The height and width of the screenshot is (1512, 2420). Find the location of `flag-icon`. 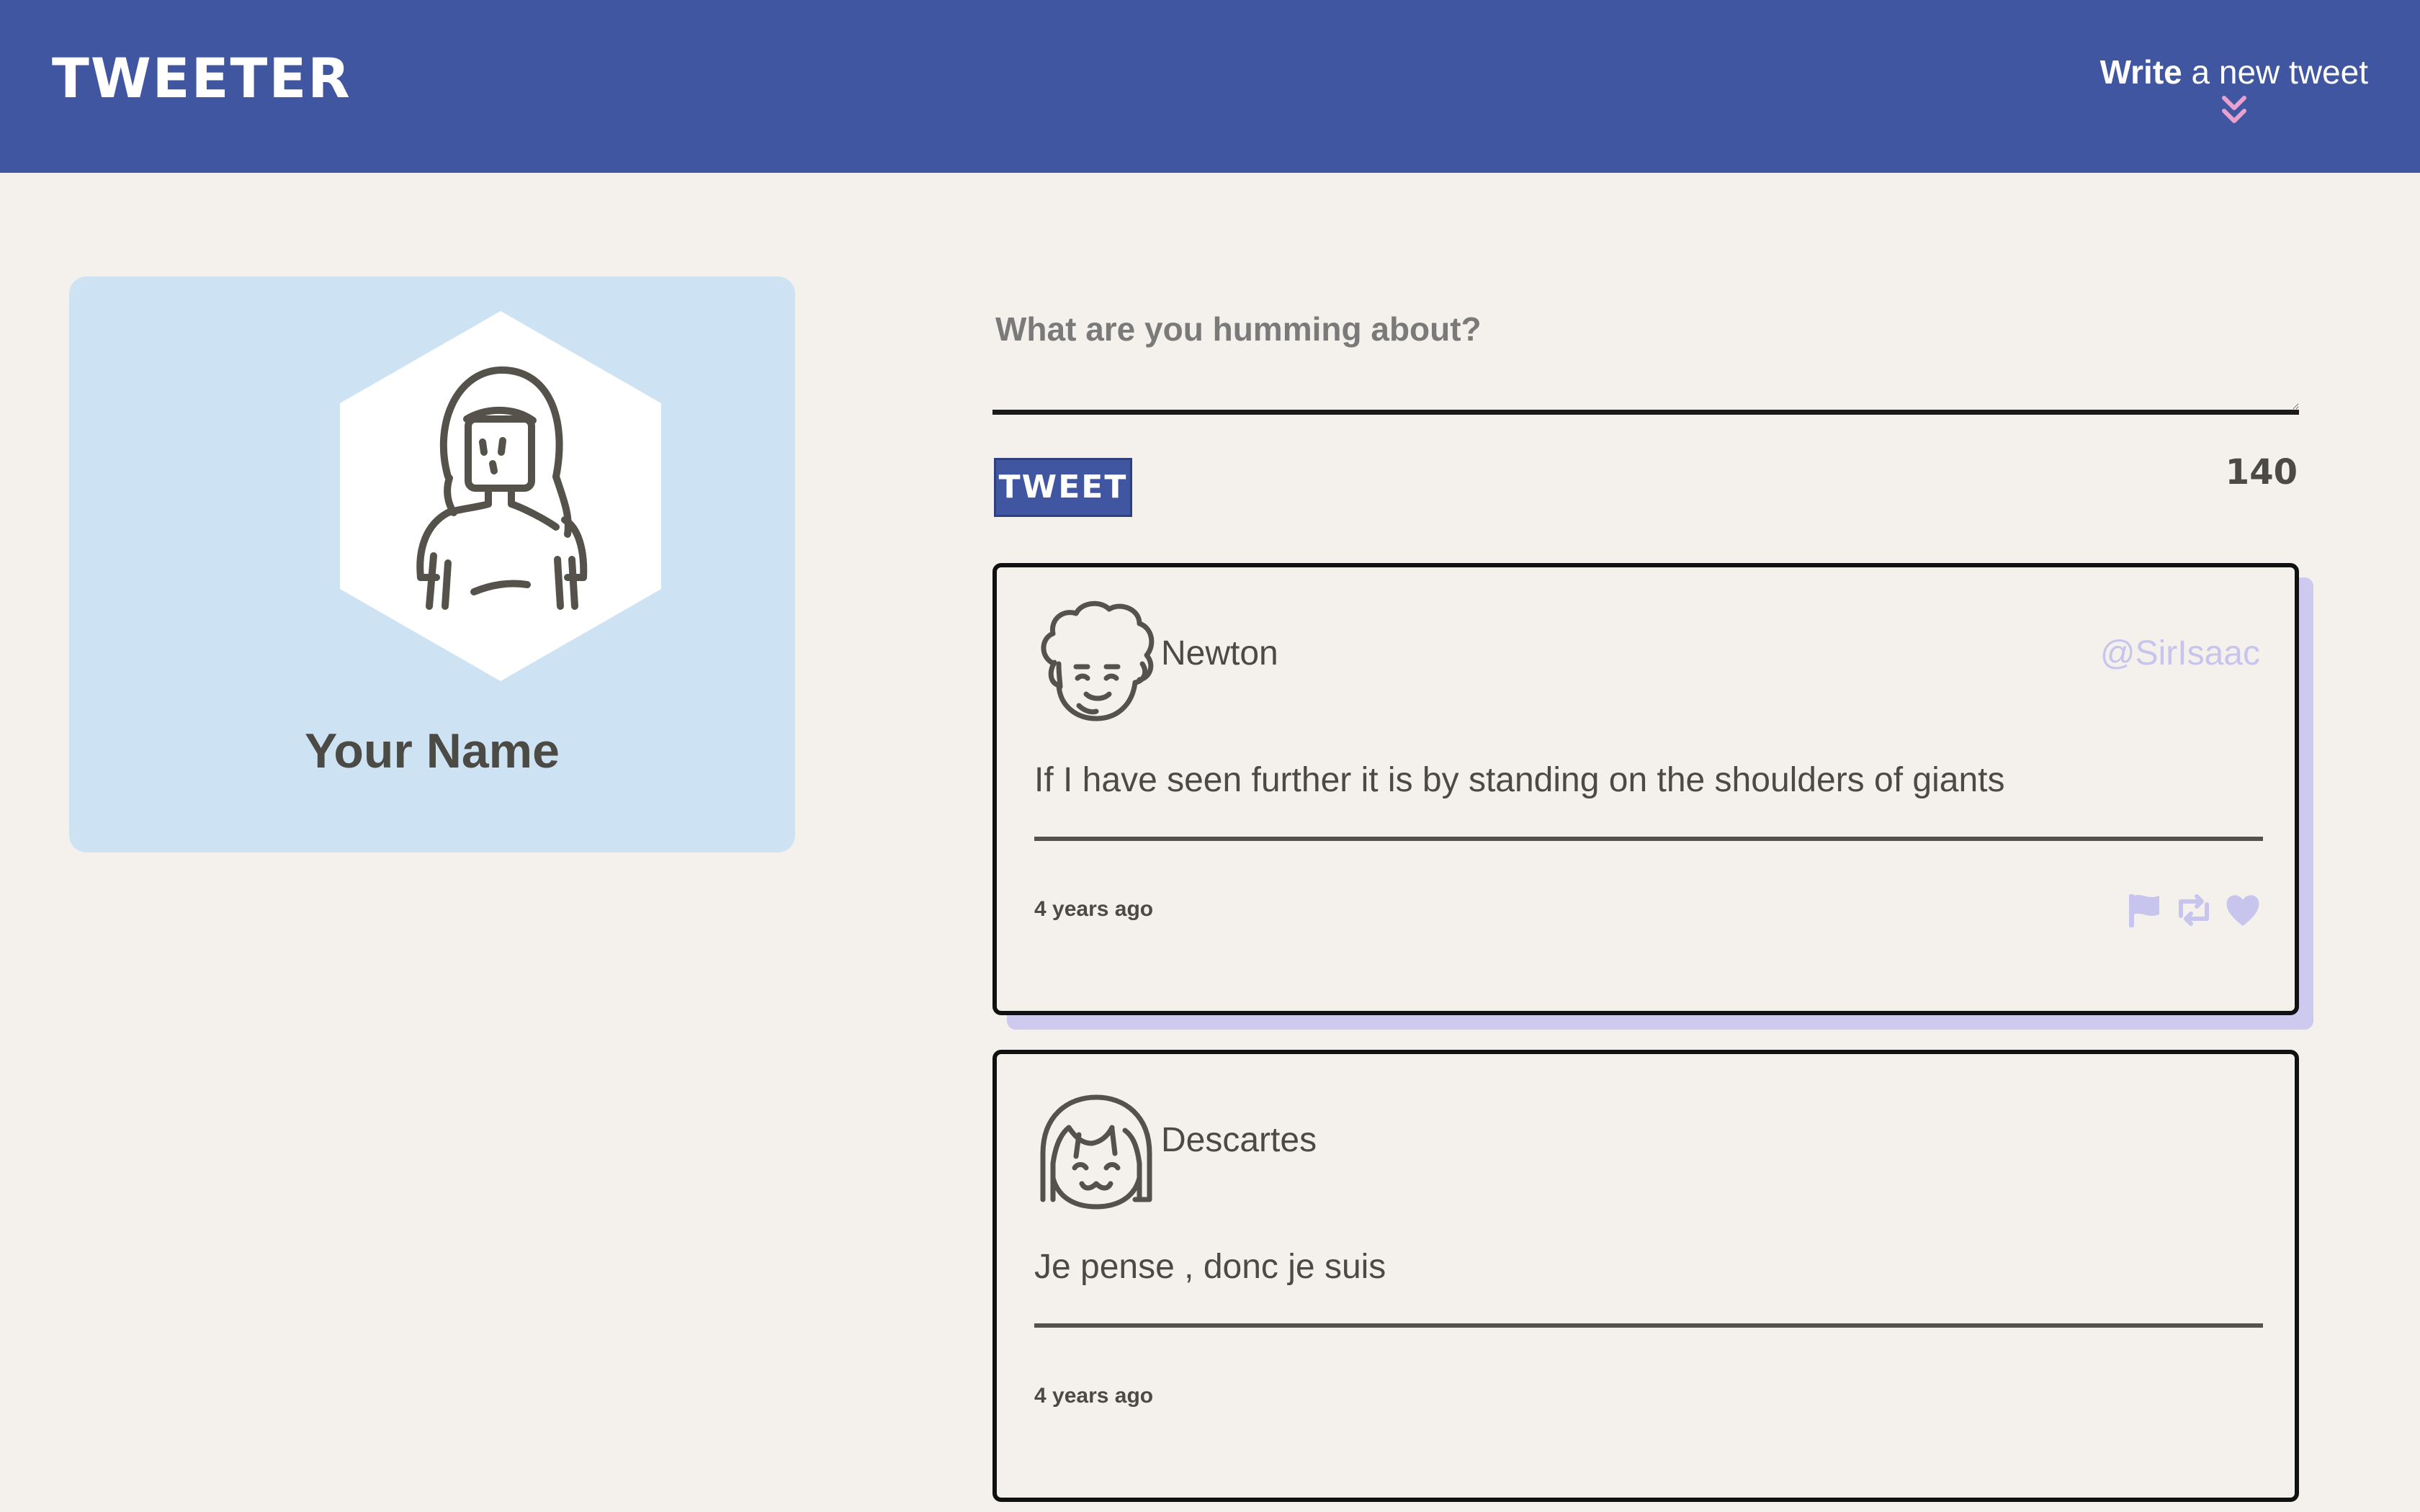

flag-icon is located at coordinates (2145, 910).